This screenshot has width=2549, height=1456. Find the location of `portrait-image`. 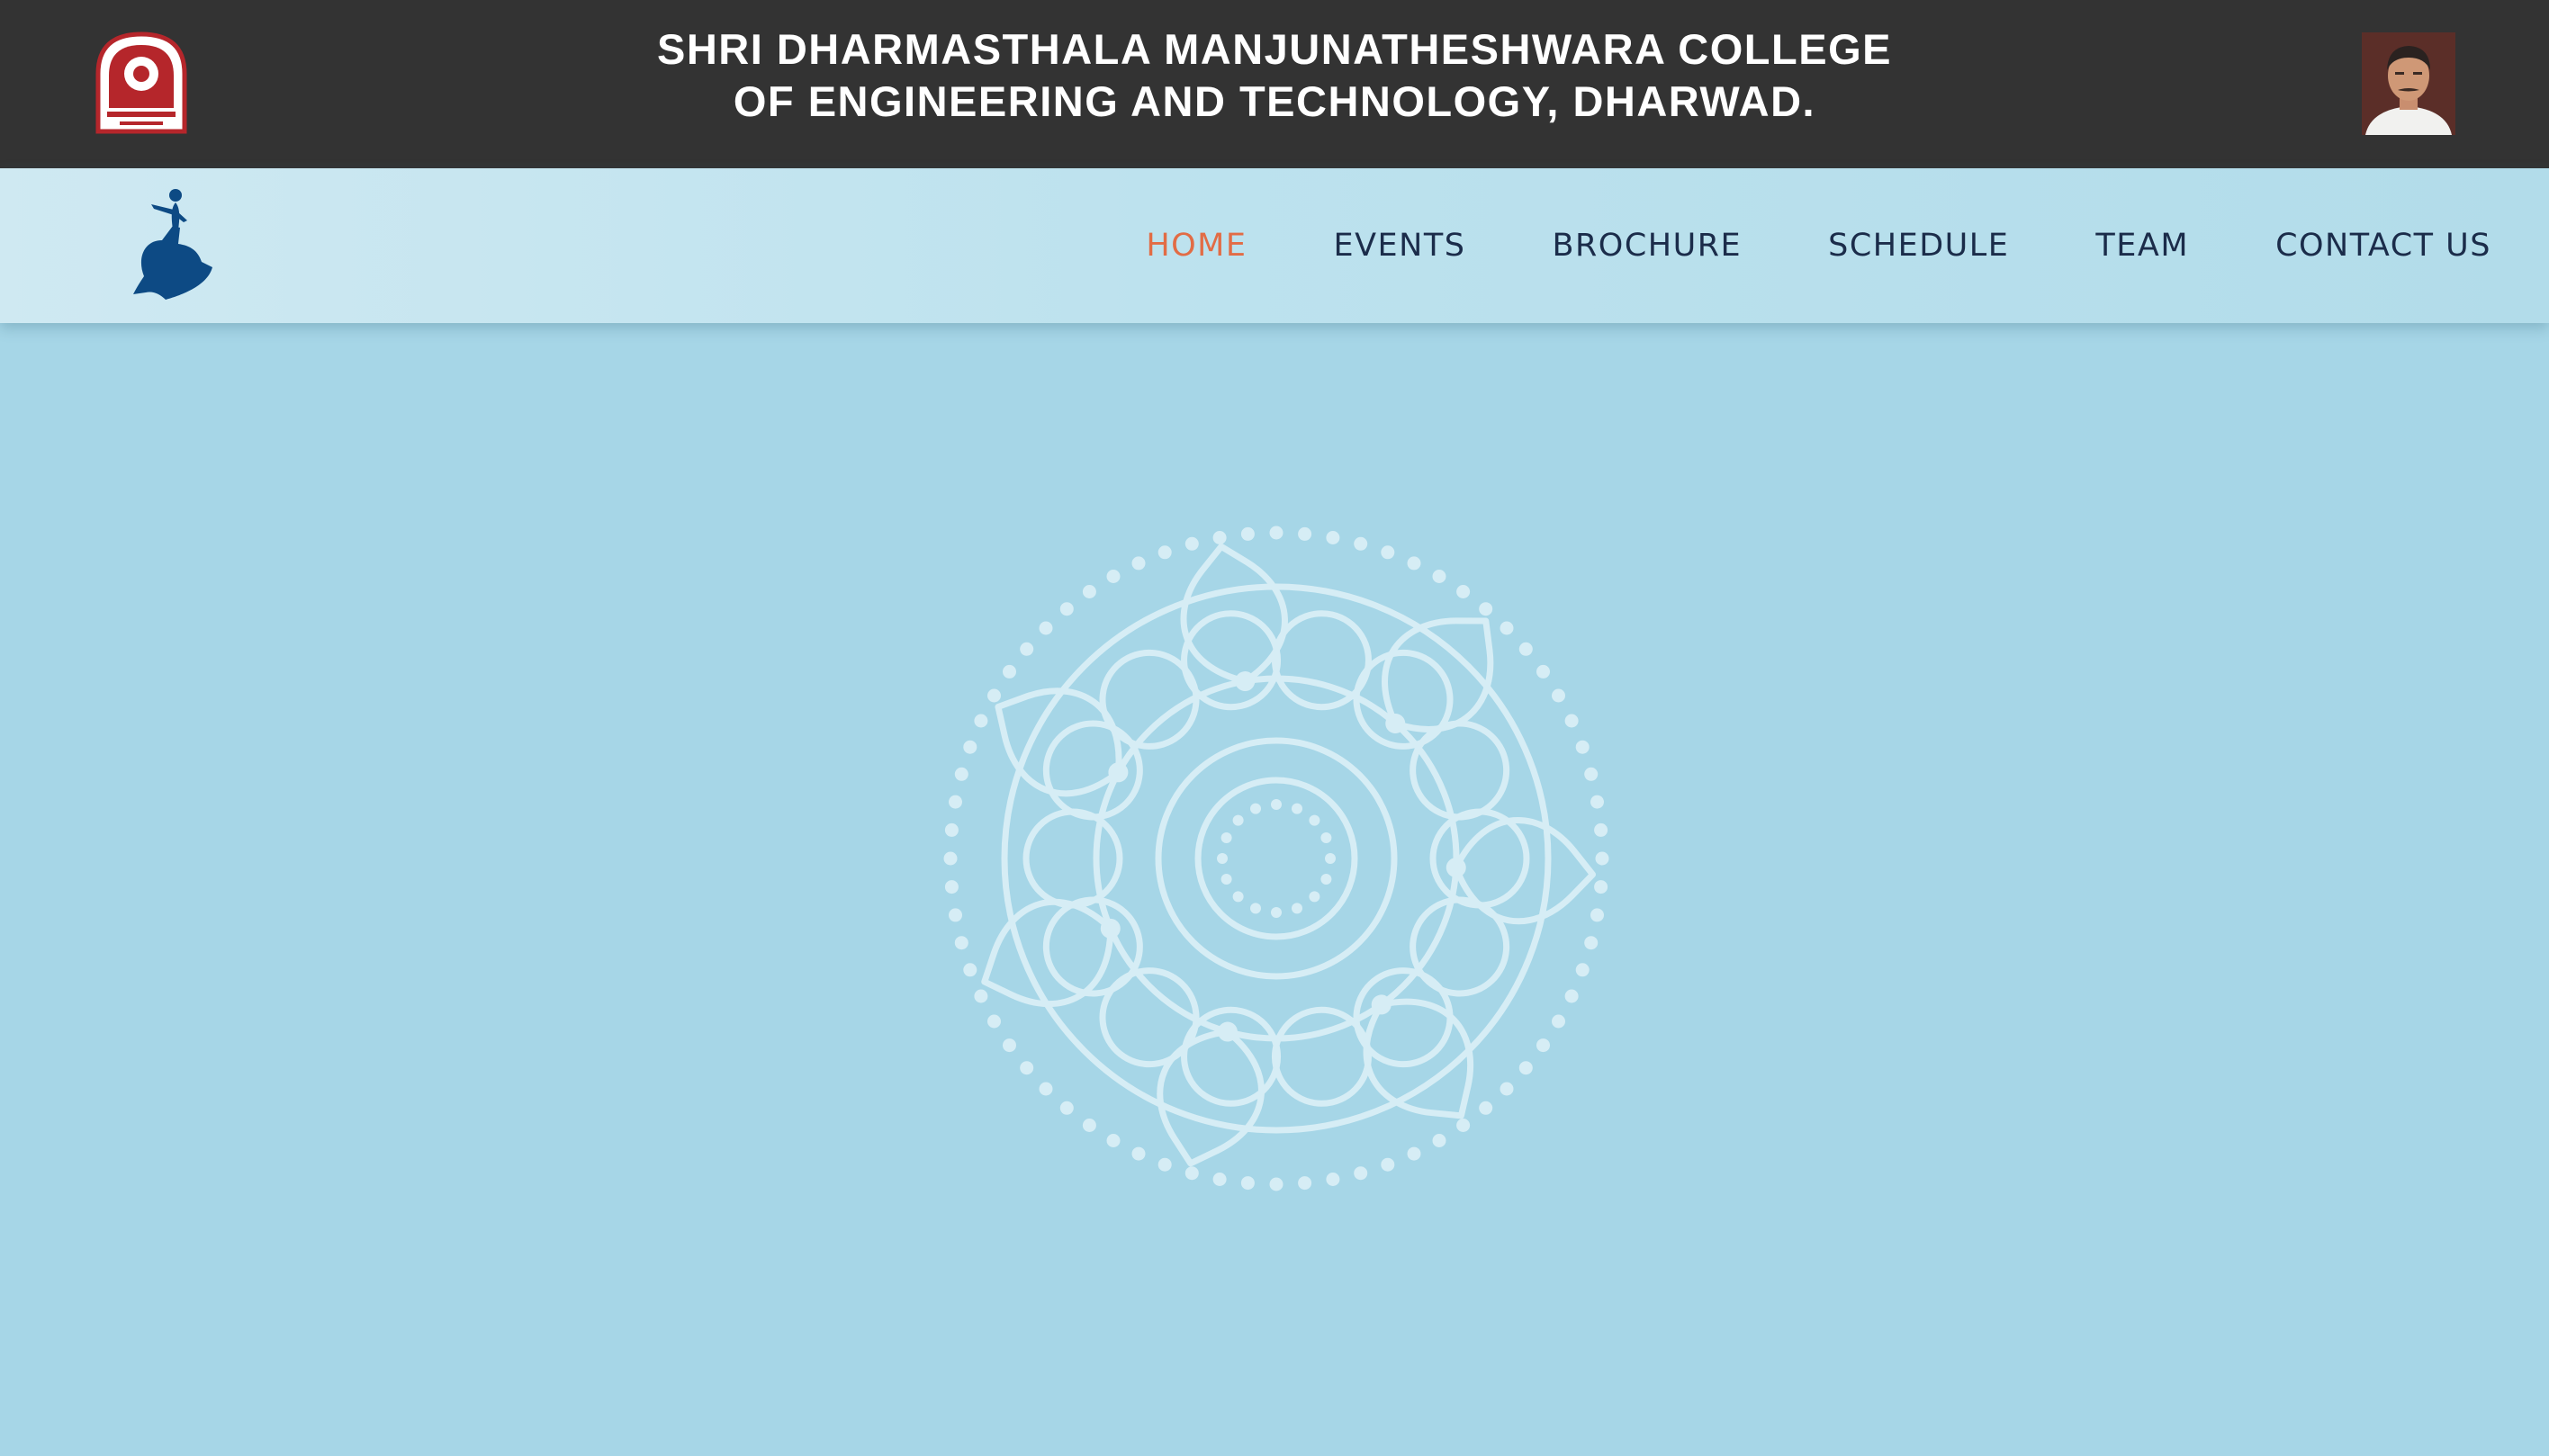

portrait-image is located at coordinates (2408, 83).